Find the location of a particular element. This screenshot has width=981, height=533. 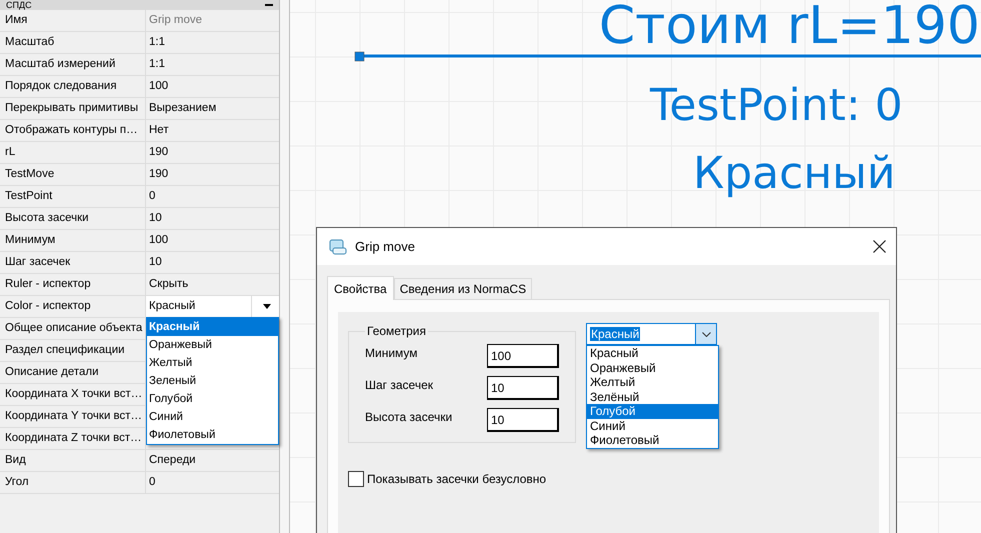

property-value: Grip move is located at coordinates (176, 20).